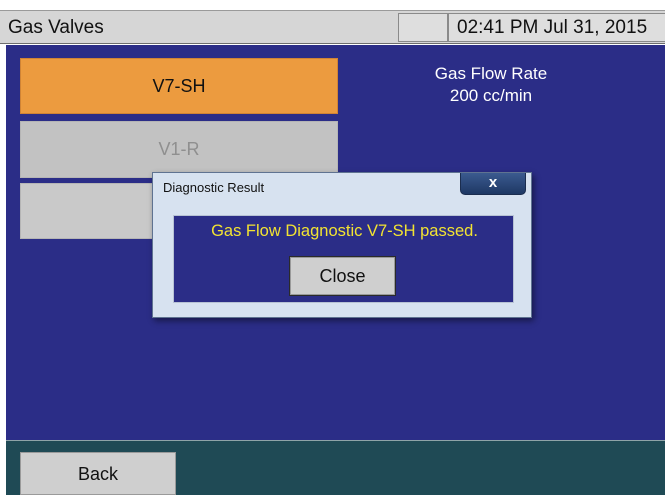 The image size is (665, 495). What do you see at coordinates (493, 184) in the screenshot?
I see `close-icon: x` at bounding box center [493, 184].